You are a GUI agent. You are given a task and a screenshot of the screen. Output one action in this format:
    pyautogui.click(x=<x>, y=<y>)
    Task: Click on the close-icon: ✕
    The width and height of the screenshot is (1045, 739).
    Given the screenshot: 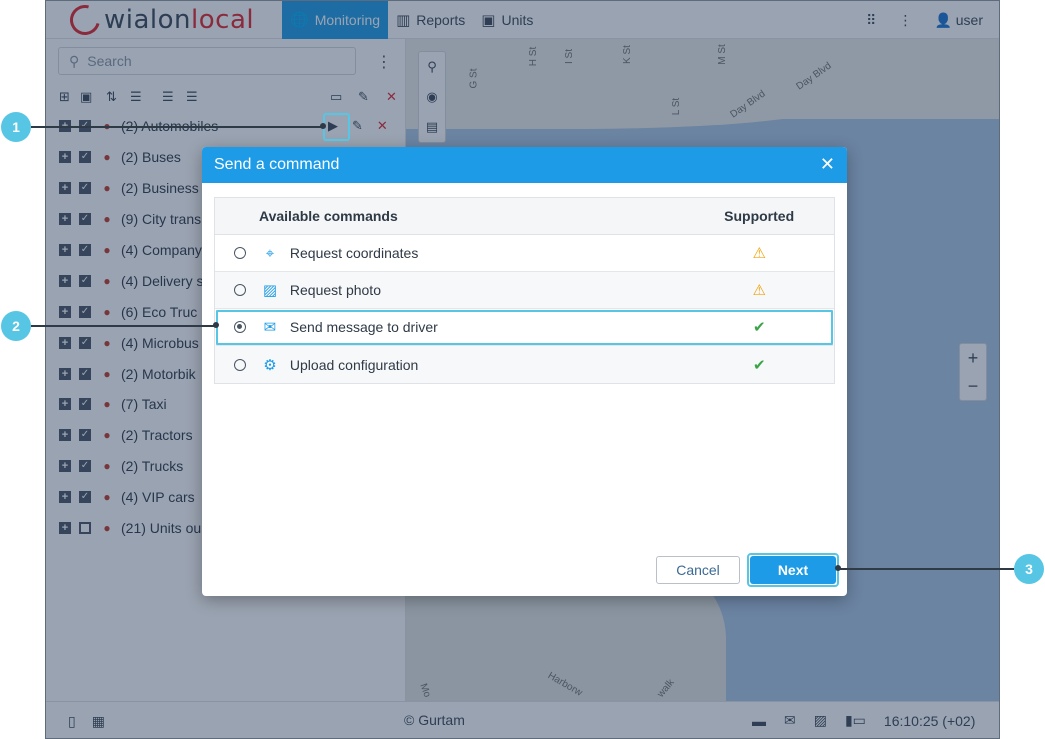 What is the action you would take?
    pyautogui.click(x=827, y=164)
    